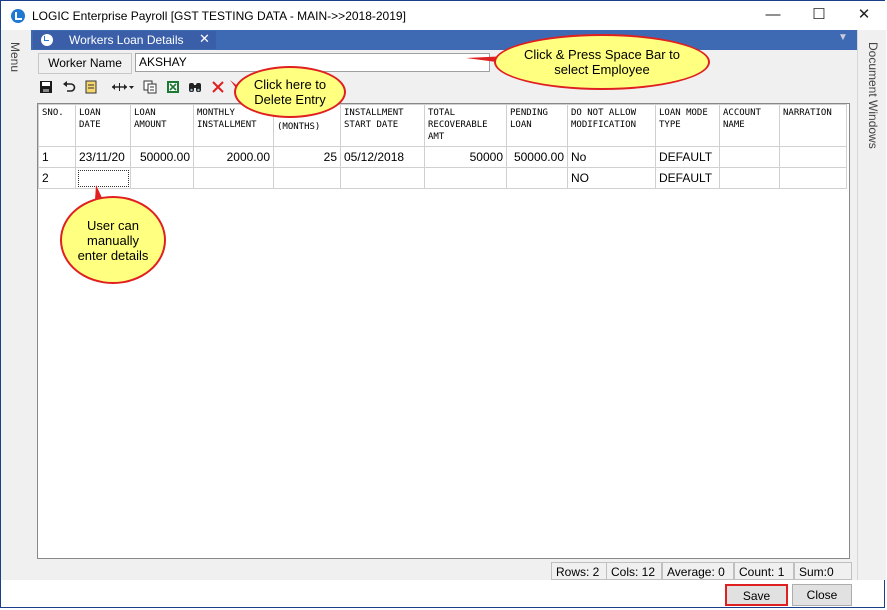 This screenshot has width=887, height=610. What do you see at coordinates (864, 16) in the screenshot?
I see `window-close-button: ✕` at bounding box center [864, 16].